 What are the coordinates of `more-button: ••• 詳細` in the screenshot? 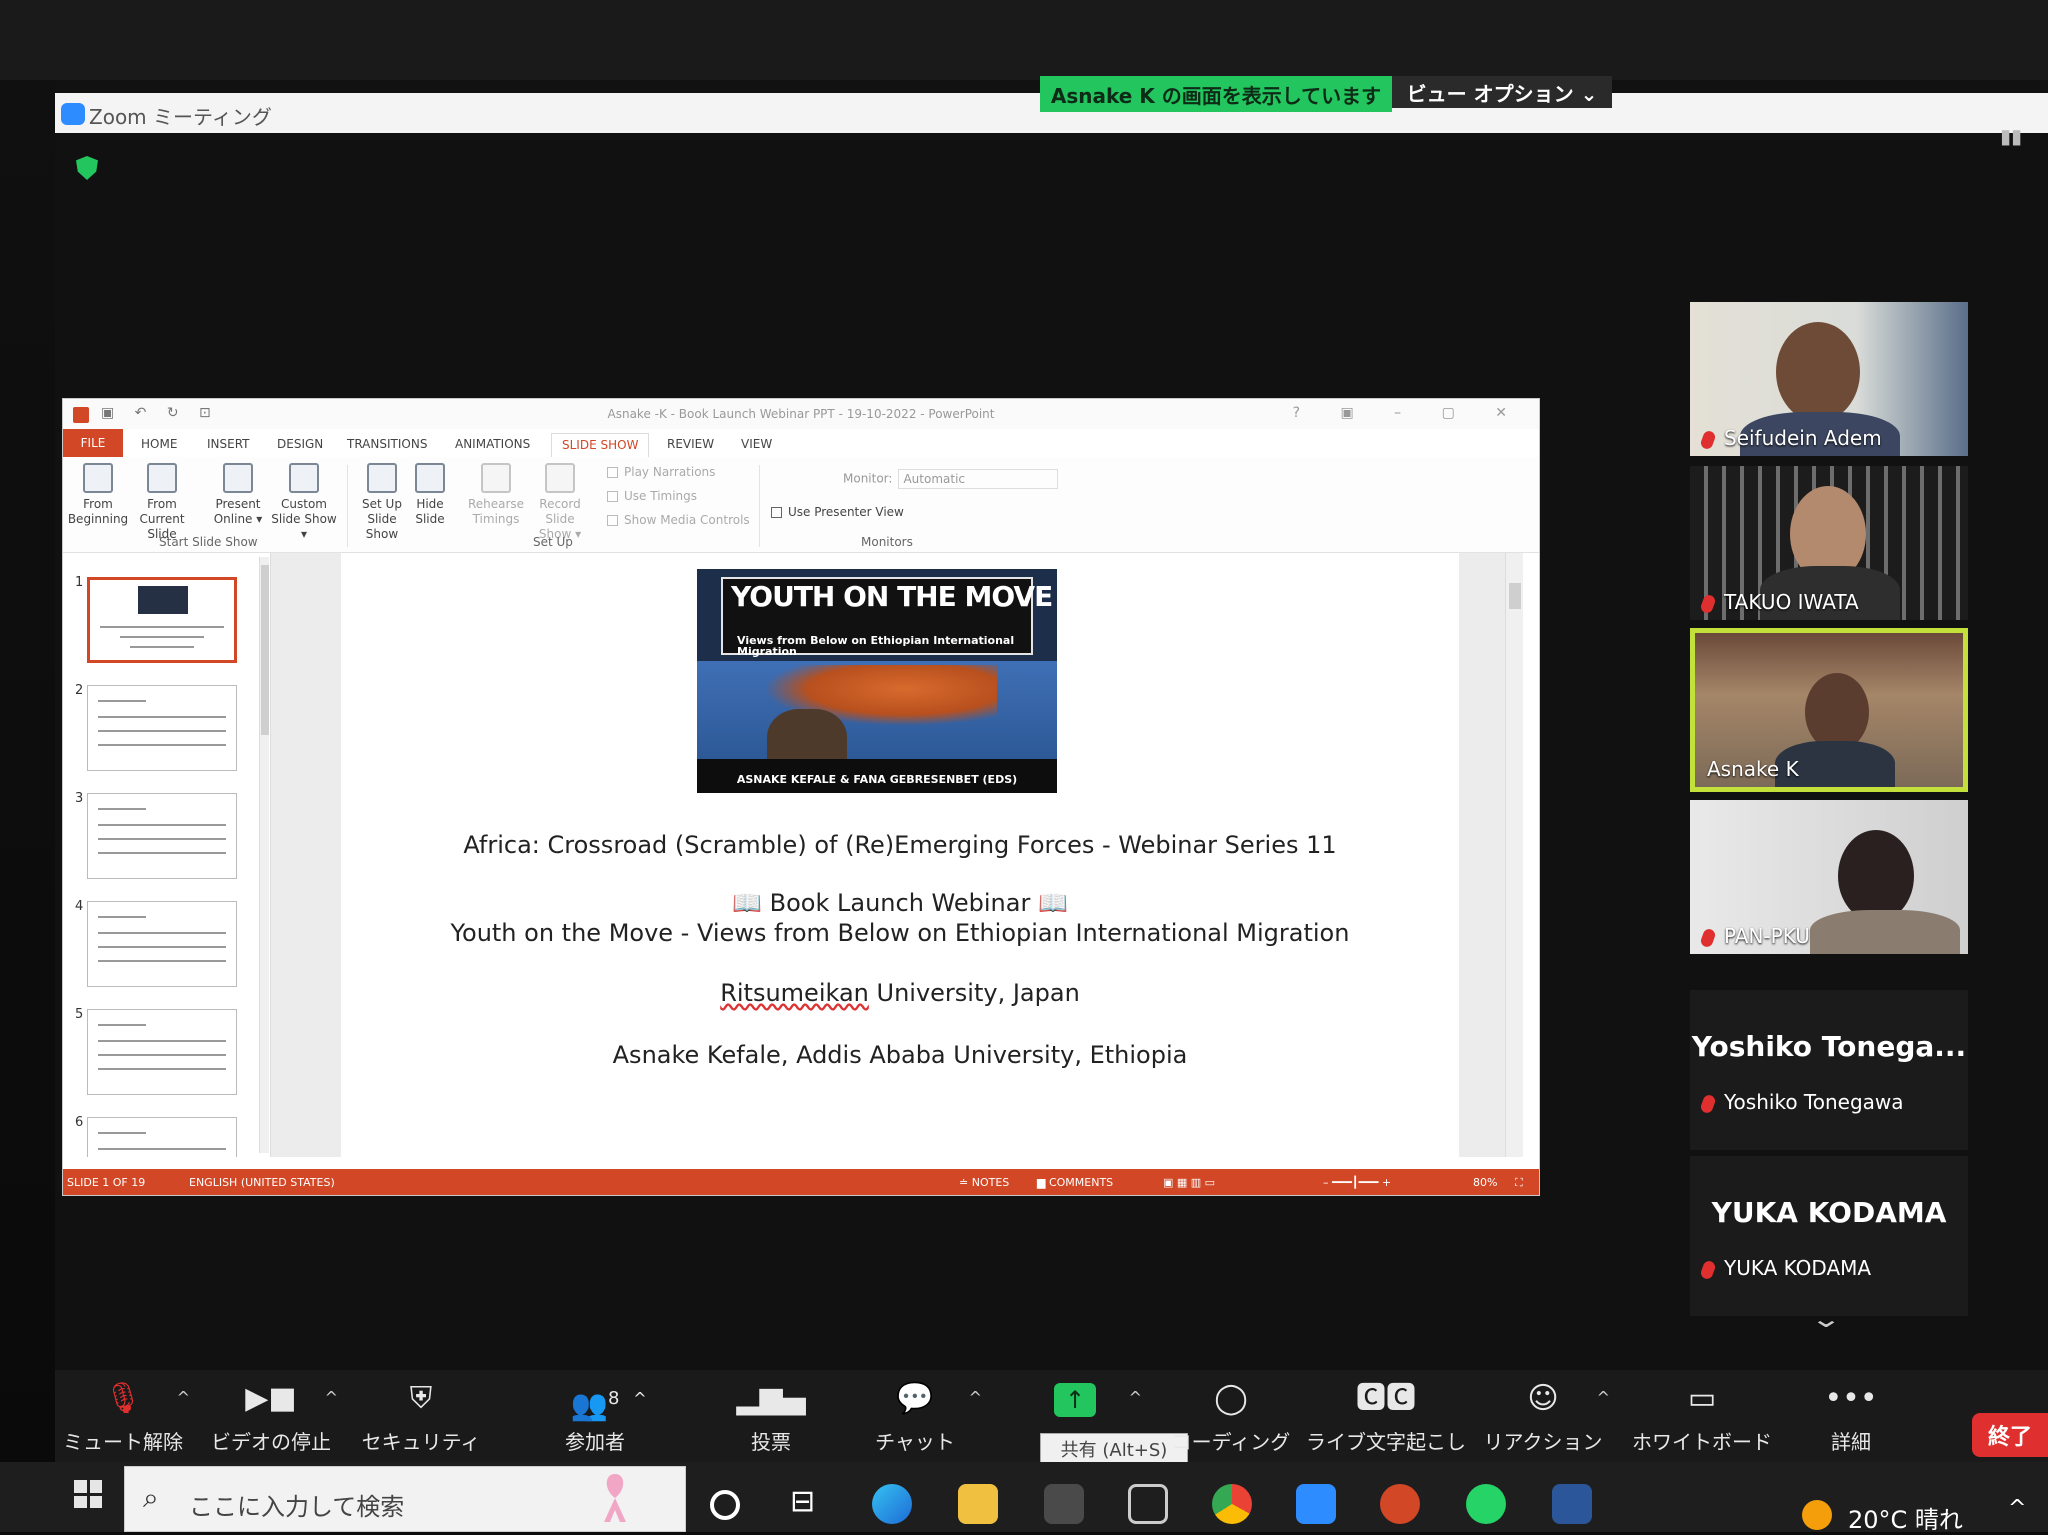 It's located at (1851, 1417).